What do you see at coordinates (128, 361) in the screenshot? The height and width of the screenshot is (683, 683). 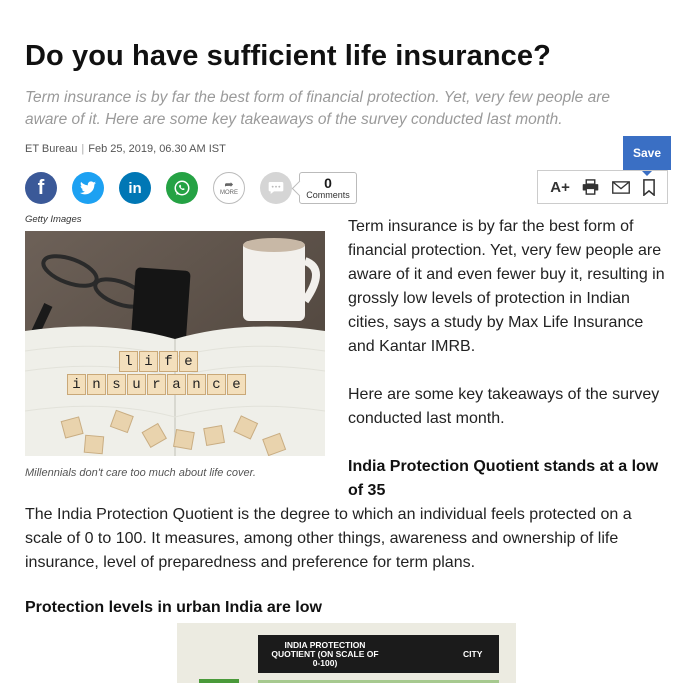 I see `tile: l` at bounding box center [128, 361].